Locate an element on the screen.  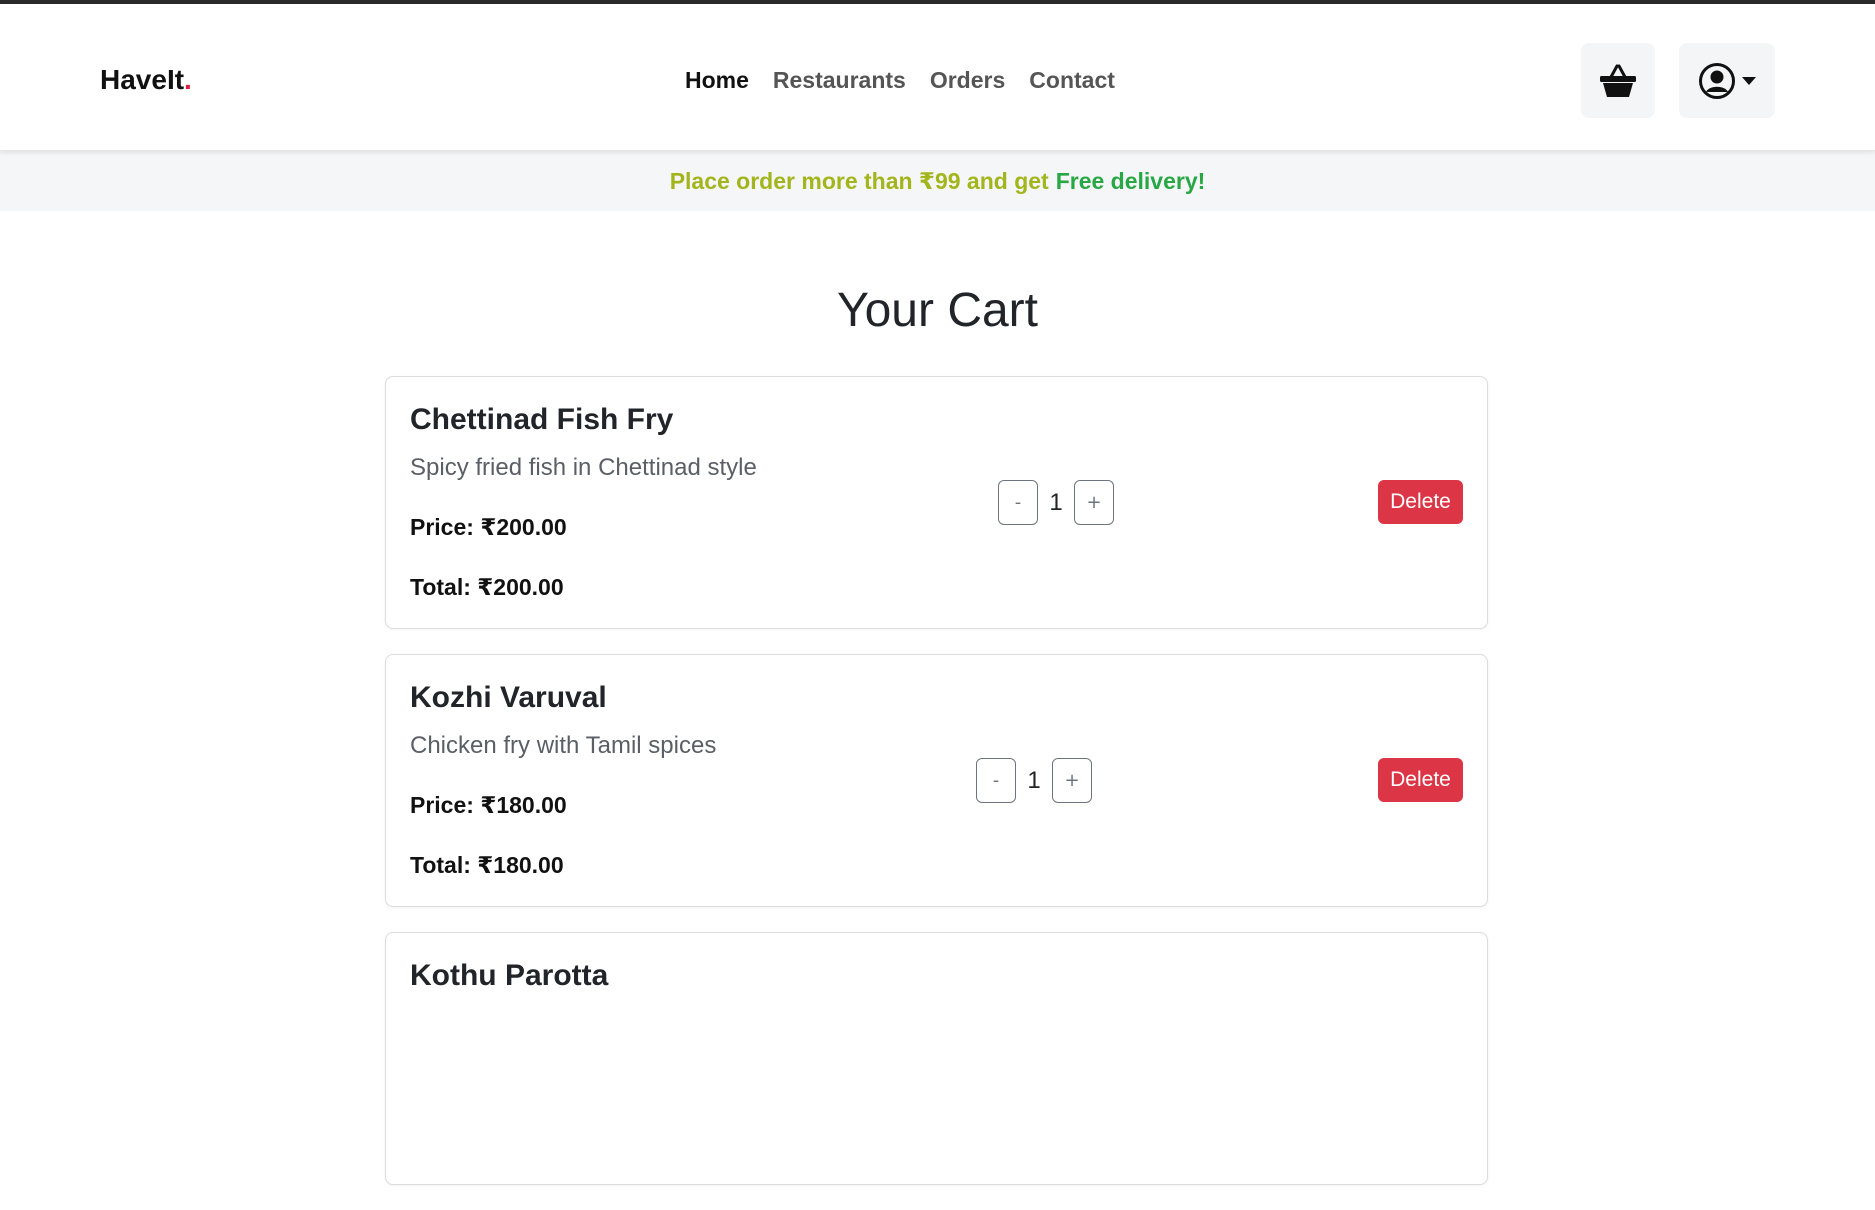
basket-icon is located at coordinates (1618, 80).